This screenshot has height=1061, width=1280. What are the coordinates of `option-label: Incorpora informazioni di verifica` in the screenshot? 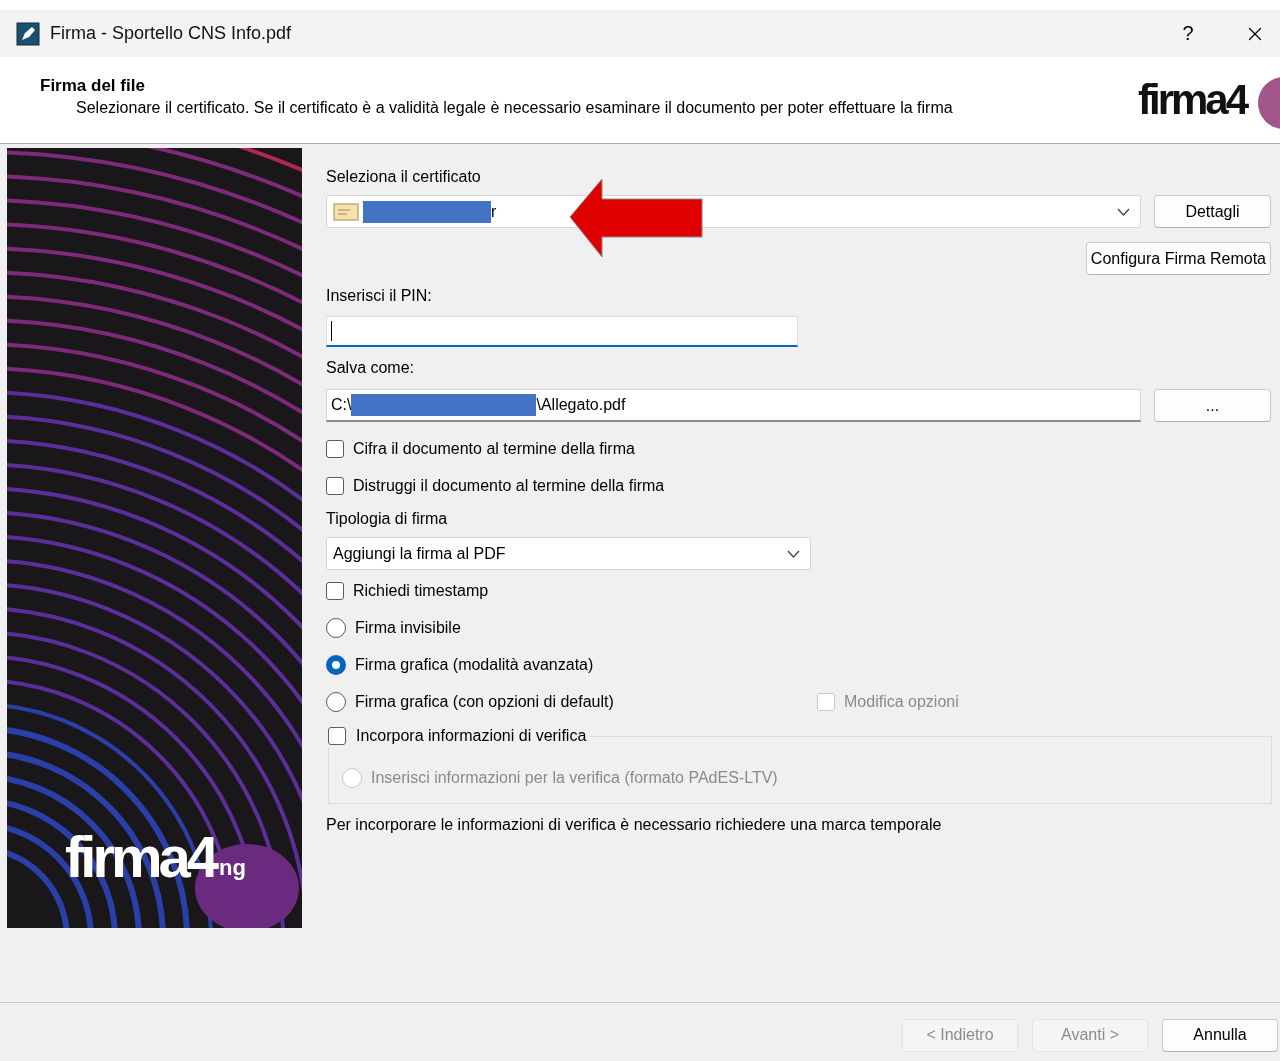 It's located at (471, 736).